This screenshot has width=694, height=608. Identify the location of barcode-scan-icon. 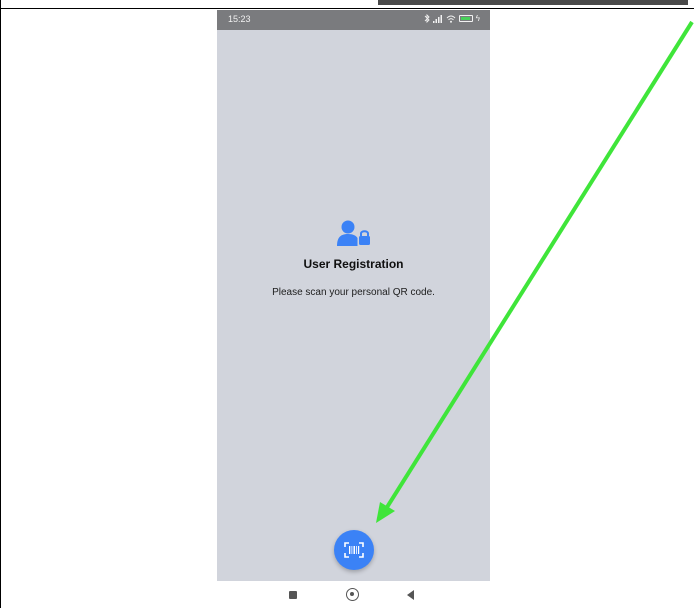
(354, 550).